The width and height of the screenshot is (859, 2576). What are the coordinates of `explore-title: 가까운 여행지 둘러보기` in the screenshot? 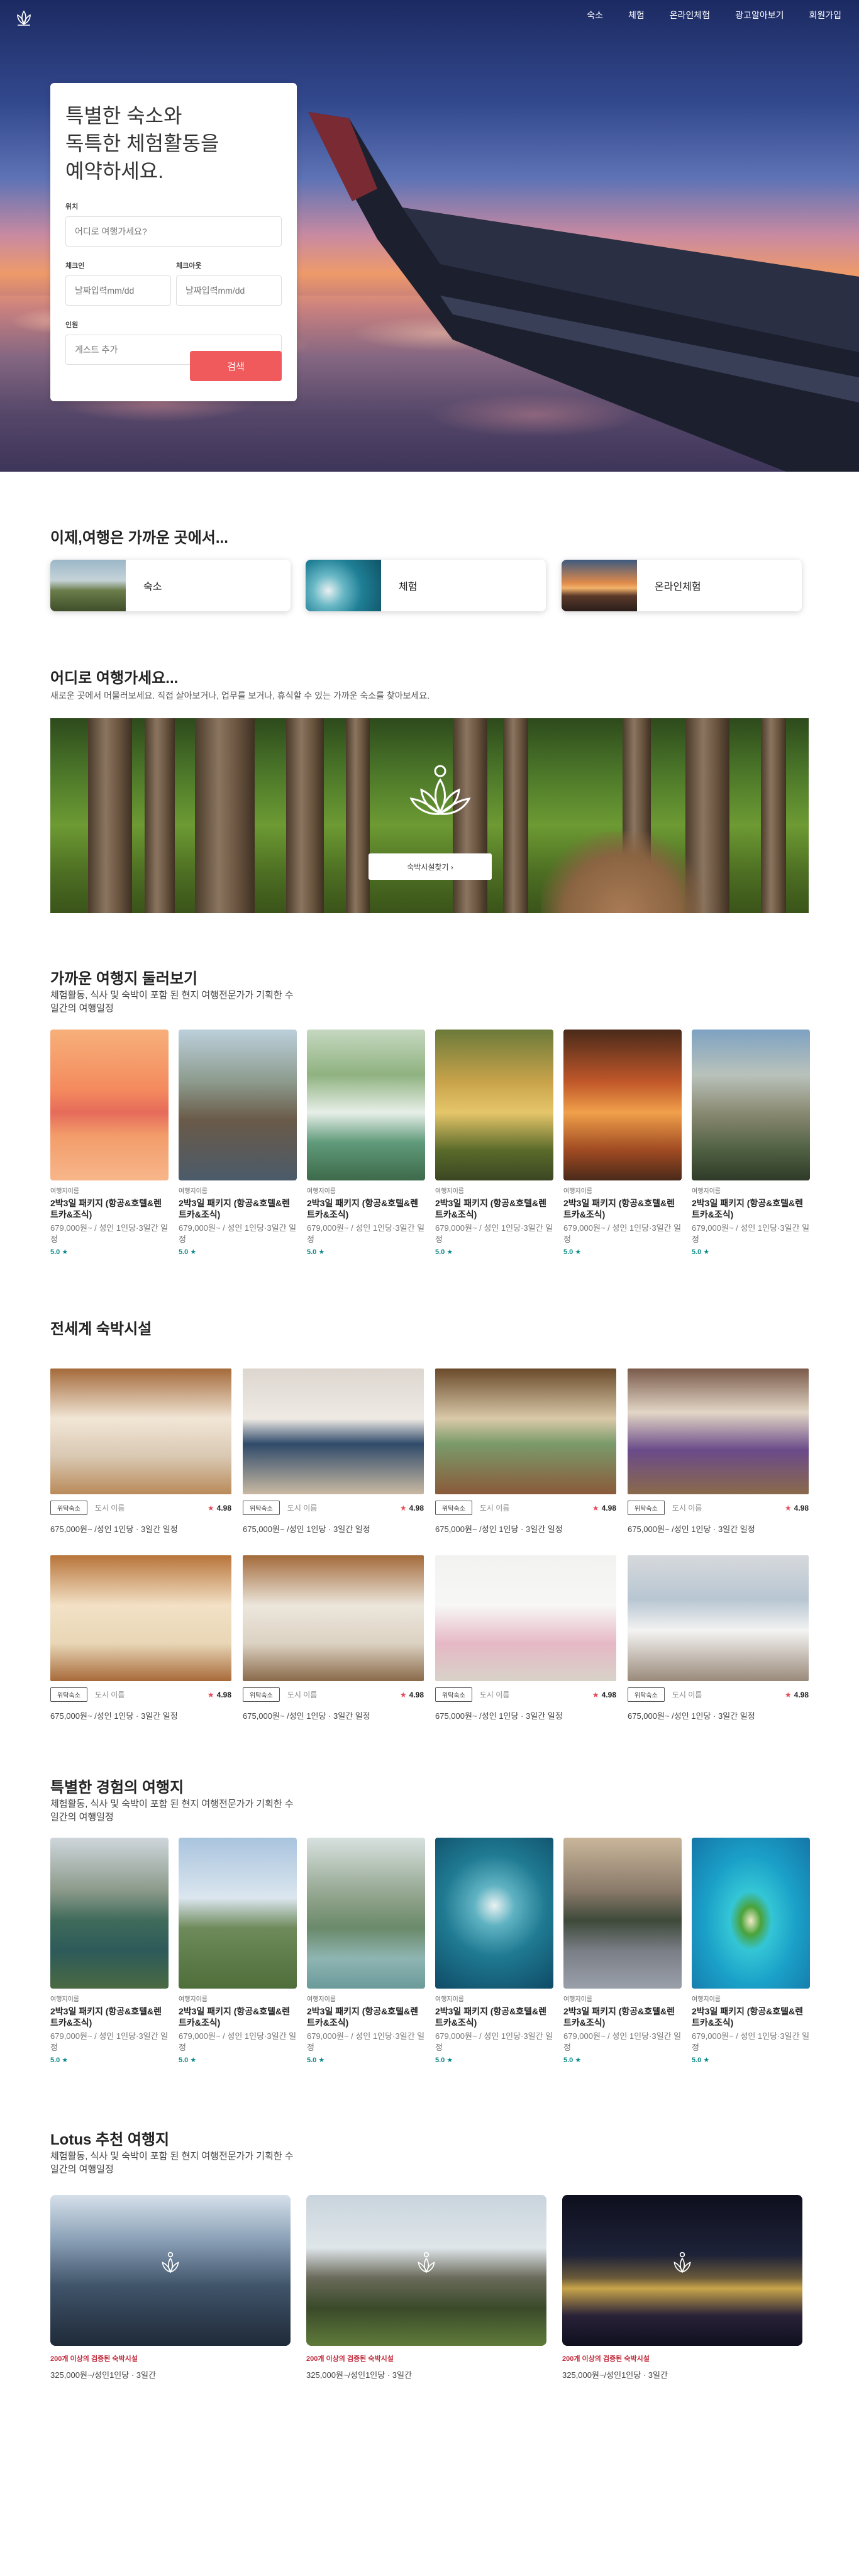 It's located at (124, 978).